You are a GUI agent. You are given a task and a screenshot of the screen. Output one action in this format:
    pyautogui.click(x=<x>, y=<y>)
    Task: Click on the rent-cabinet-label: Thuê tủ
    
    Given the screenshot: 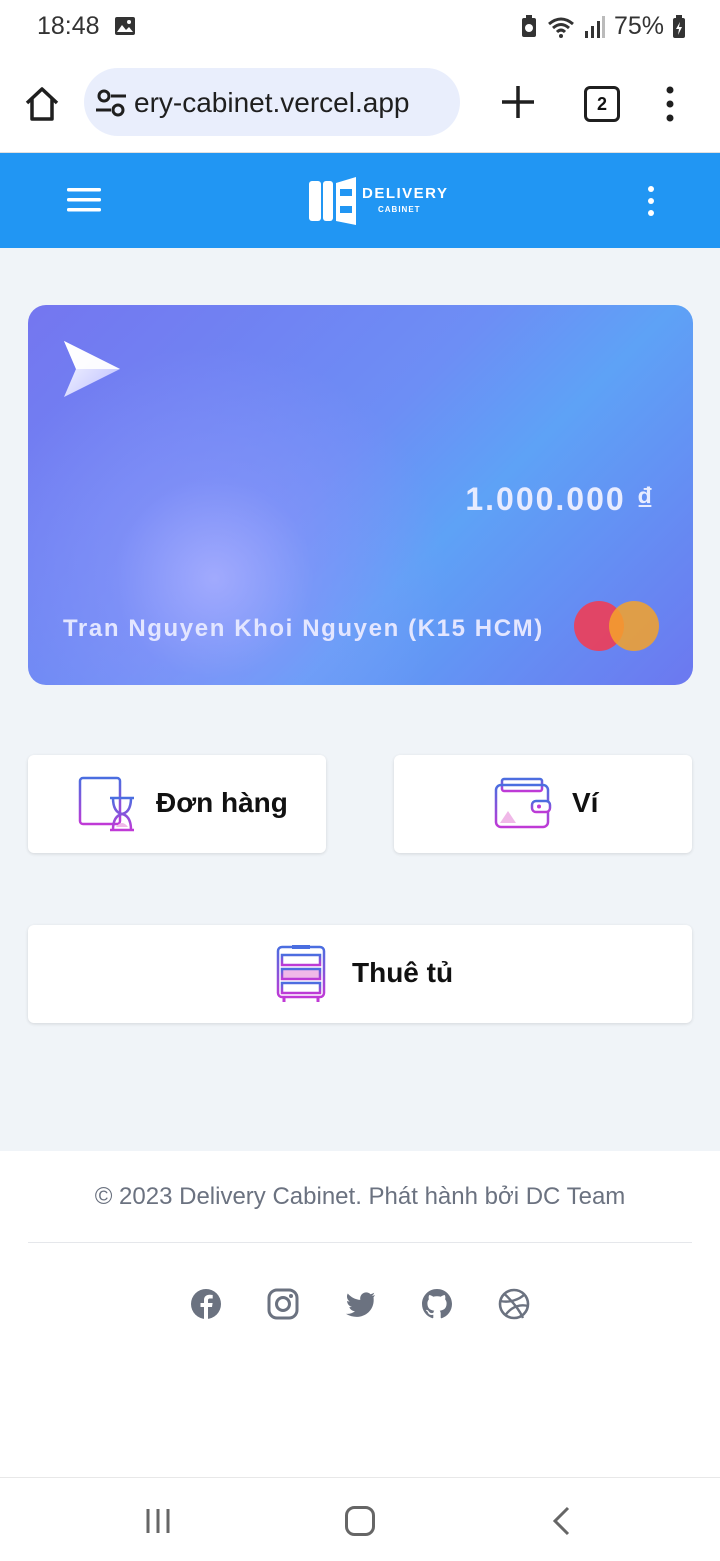 What is the action you would take?
    pyautogui.click(x=403, y=972)
    